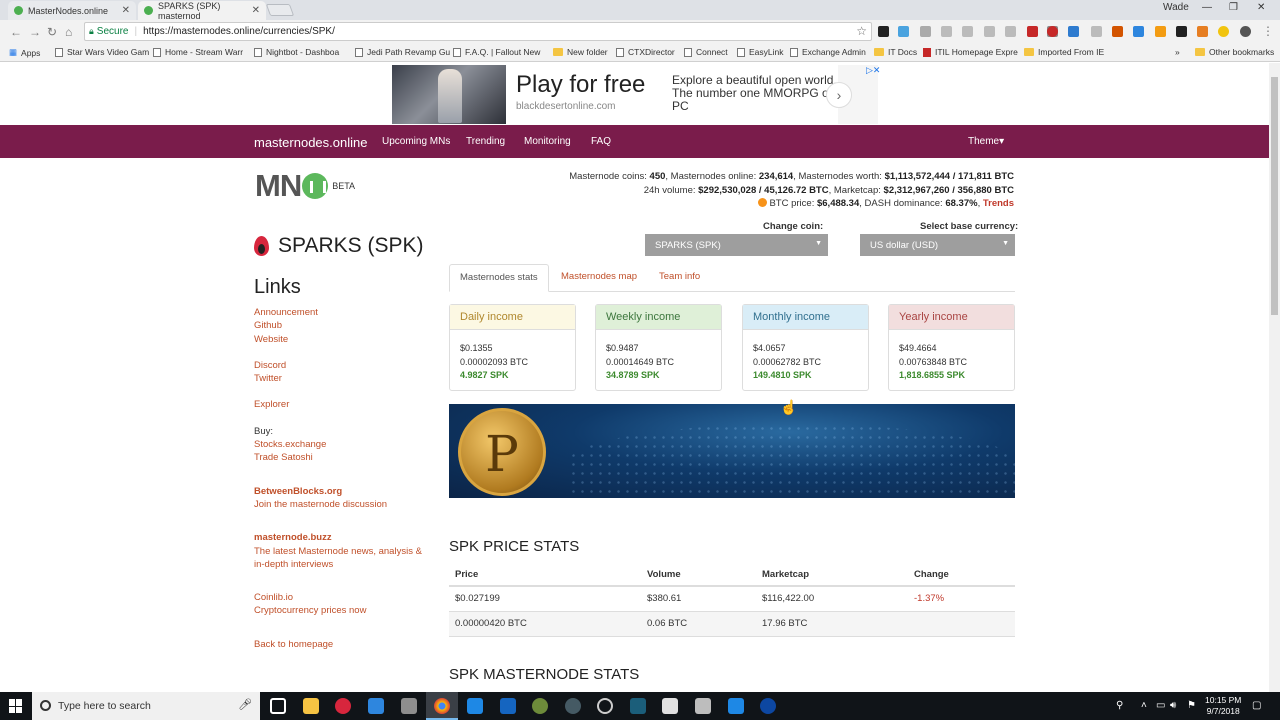  I want to click on back-icon: ←, so click(16, 32).